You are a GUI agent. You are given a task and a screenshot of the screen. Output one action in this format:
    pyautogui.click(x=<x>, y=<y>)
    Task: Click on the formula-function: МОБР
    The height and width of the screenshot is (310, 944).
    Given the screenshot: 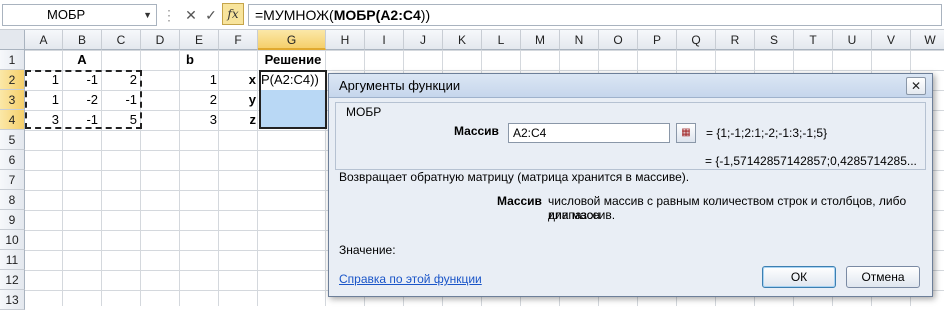 What is the action you would take?
    pyautogui.click(x=354, y=15)
    